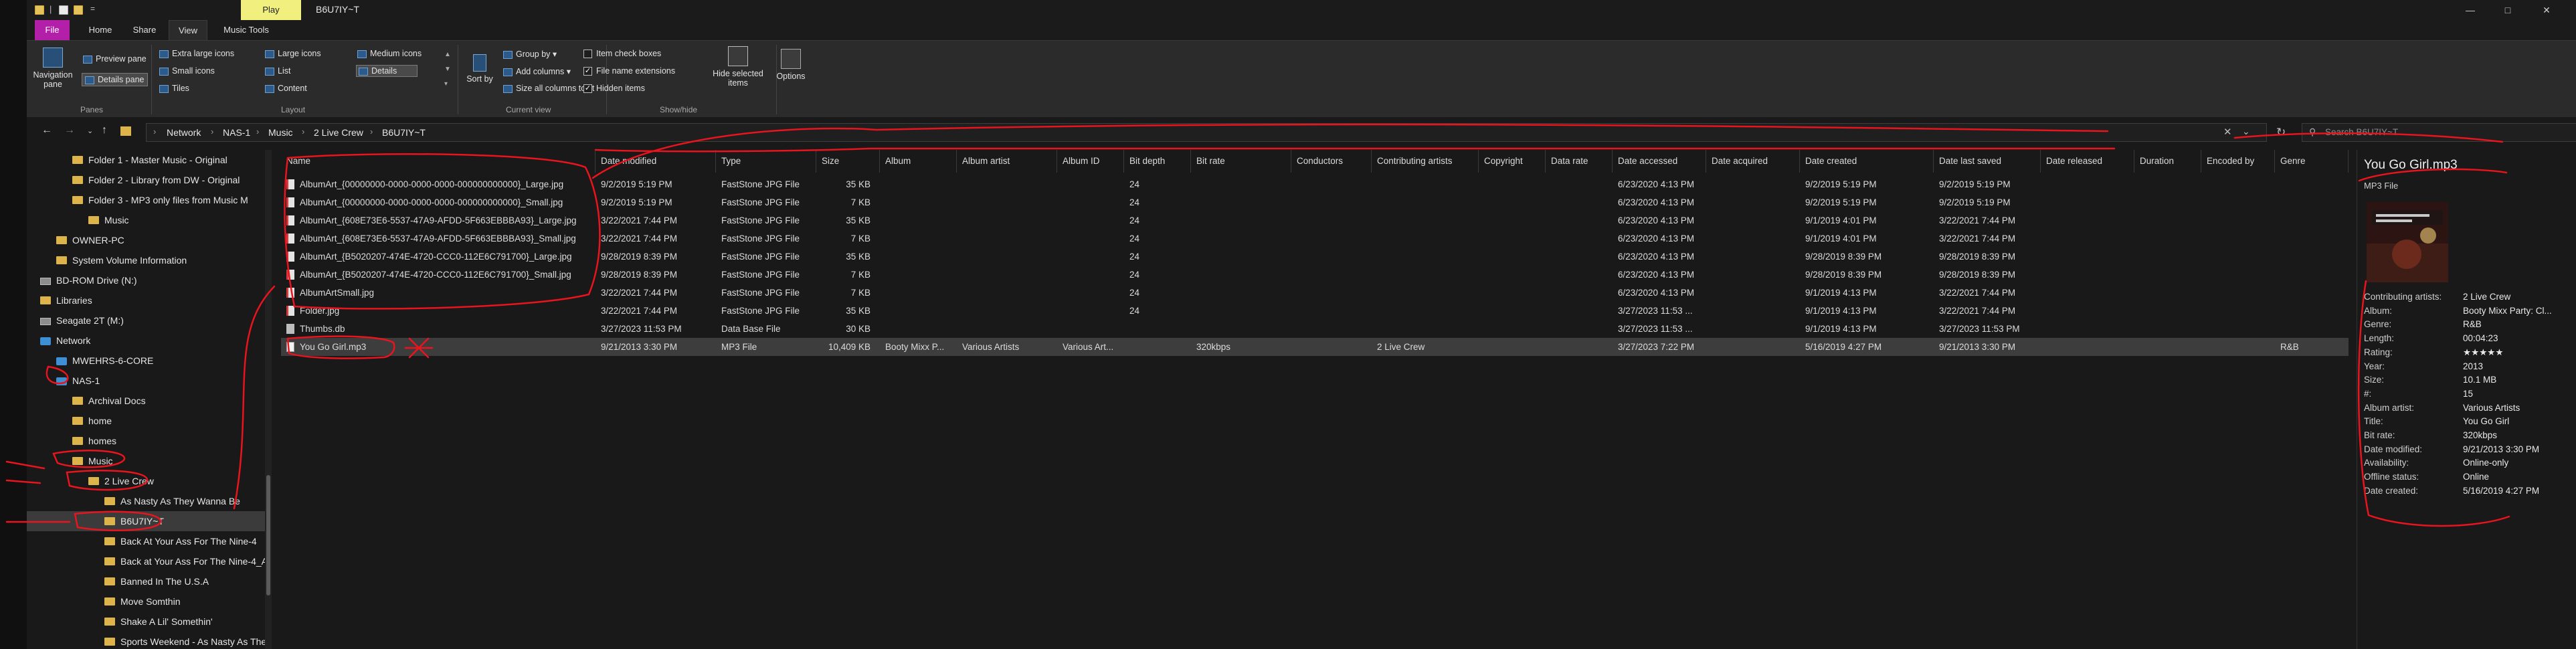 Image resolution: width=2576 pixels, height=649 pixels. Describe the element at coordinates (89, 459) in the screenshot. I see `annotation-circle-music` at that location.